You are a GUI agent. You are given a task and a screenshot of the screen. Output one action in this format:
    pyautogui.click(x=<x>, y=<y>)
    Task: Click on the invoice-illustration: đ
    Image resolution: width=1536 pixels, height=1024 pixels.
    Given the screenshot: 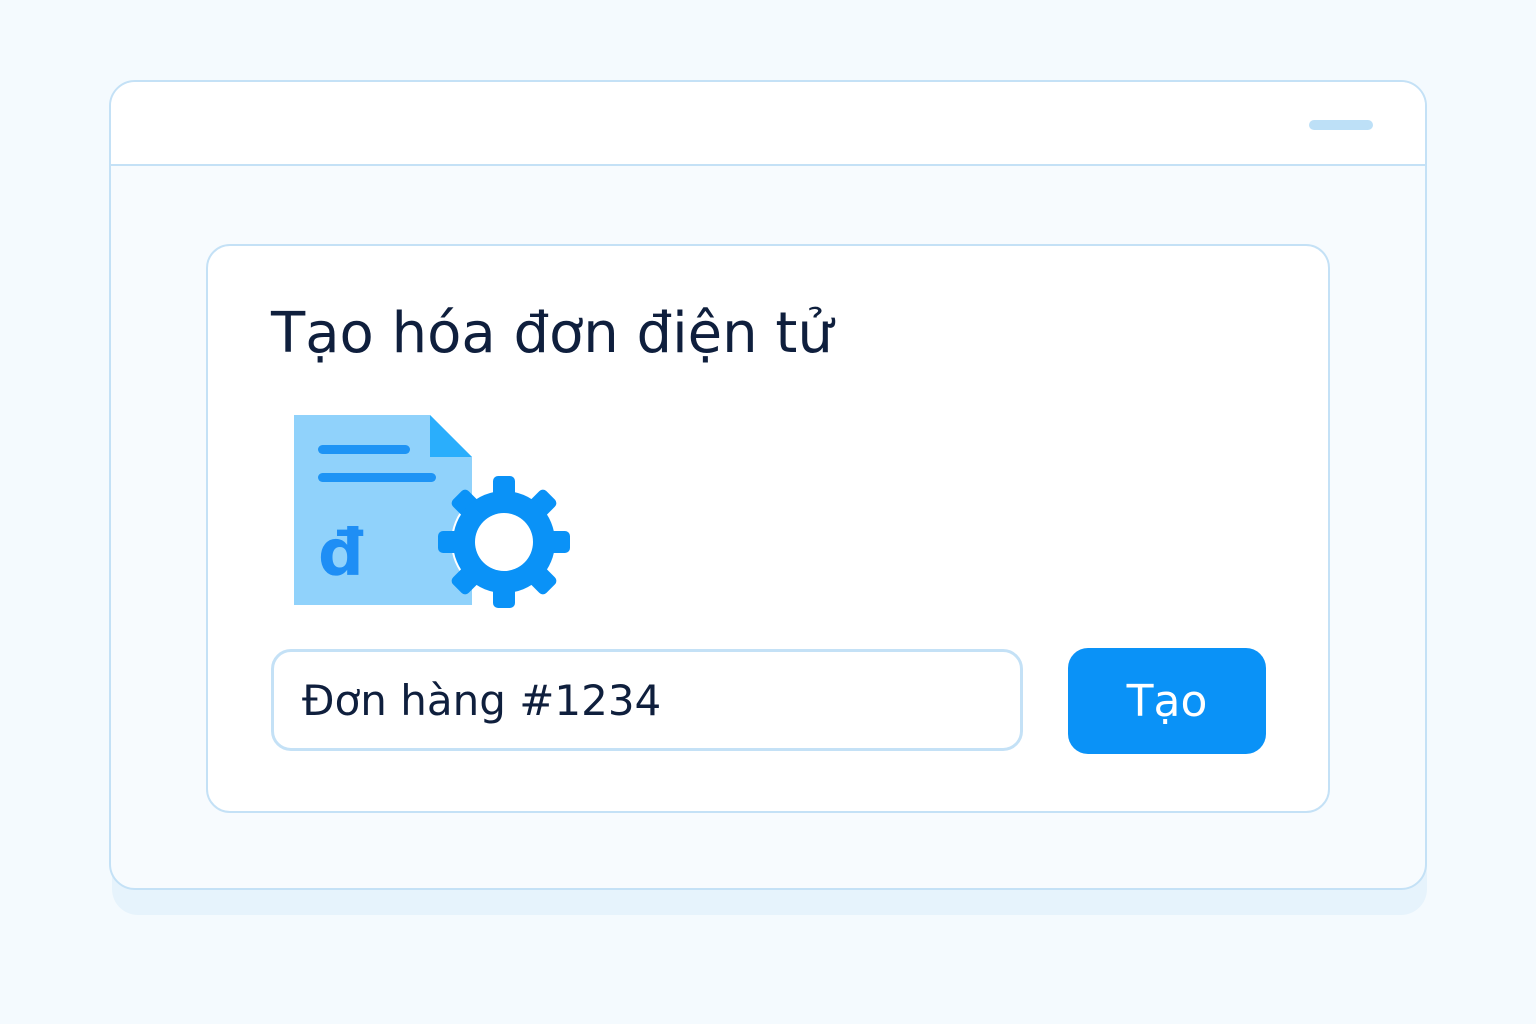 What is the action you would take?
    pyautogui.click(x=432, y=511)
    